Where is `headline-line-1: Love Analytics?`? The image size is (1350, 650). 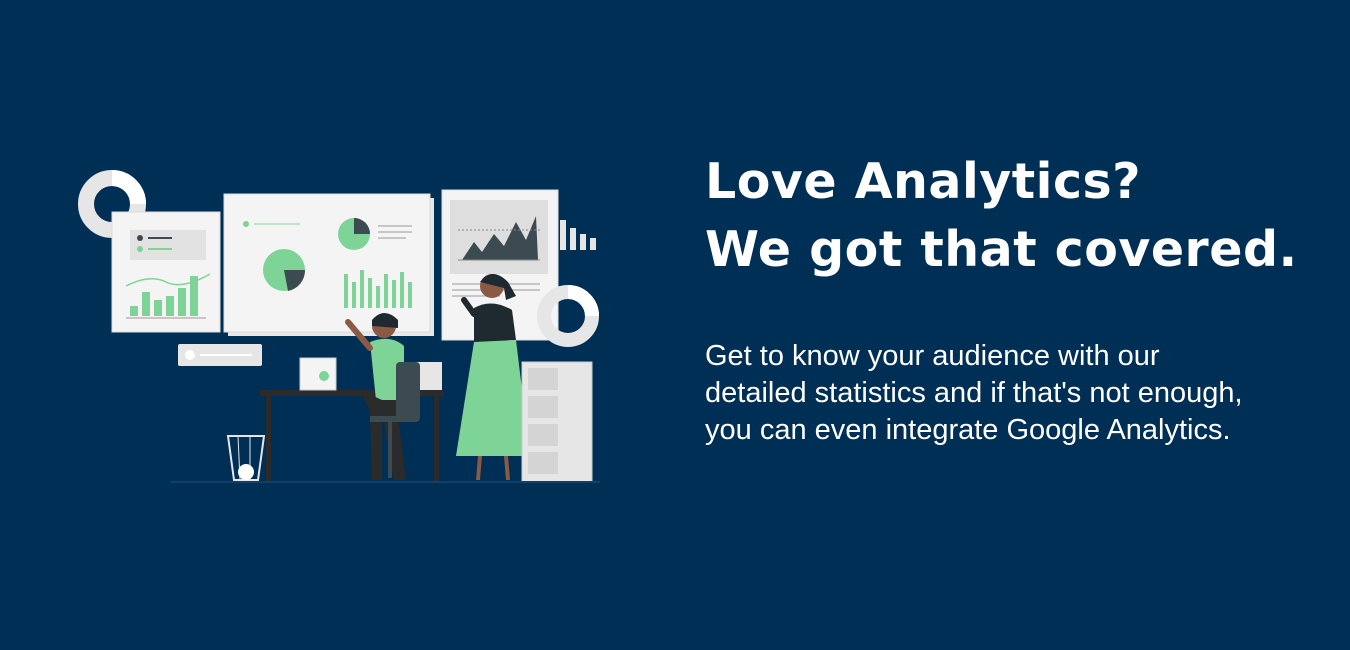
headline-line-1: Love Analytics? is located at coordinates (923, 181).